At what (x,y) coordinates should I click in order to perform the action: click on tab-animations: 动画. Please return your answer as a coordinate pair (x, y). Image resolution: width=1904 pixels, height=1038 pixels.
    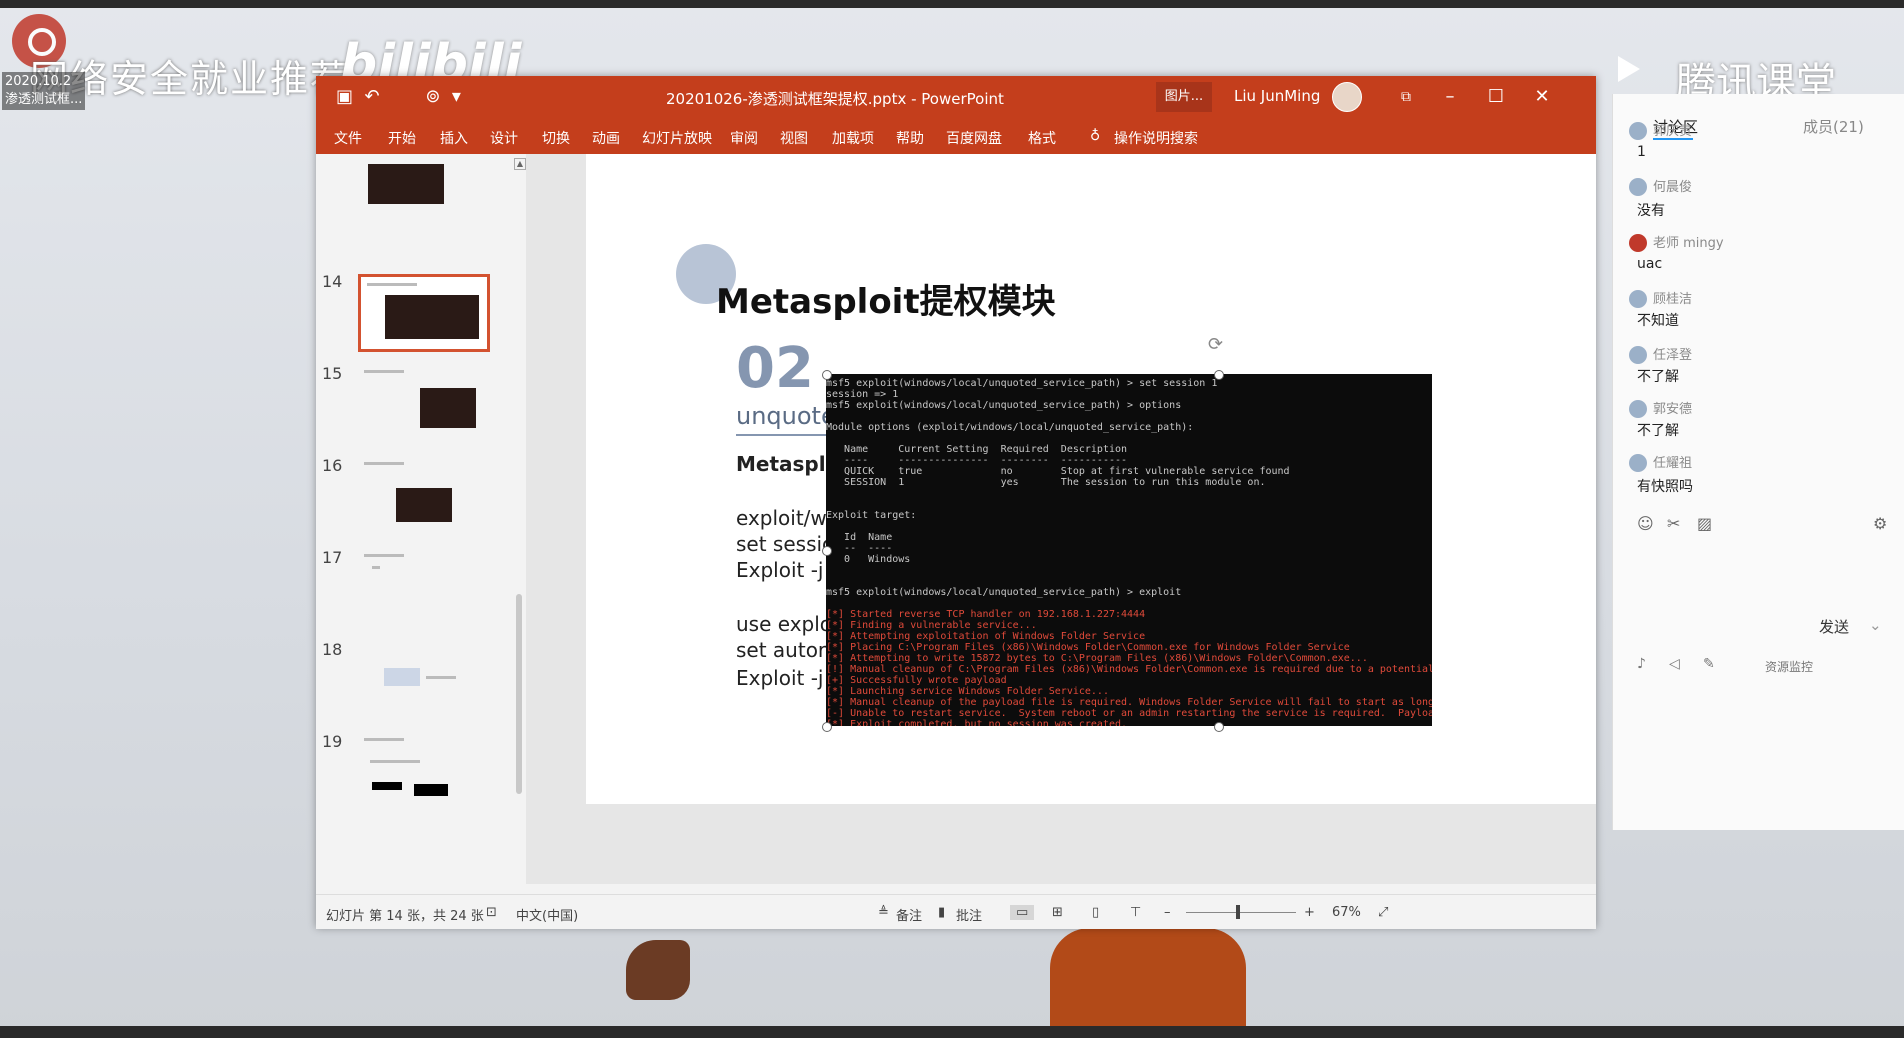
    Looking at the image, I should click on (606, 138).